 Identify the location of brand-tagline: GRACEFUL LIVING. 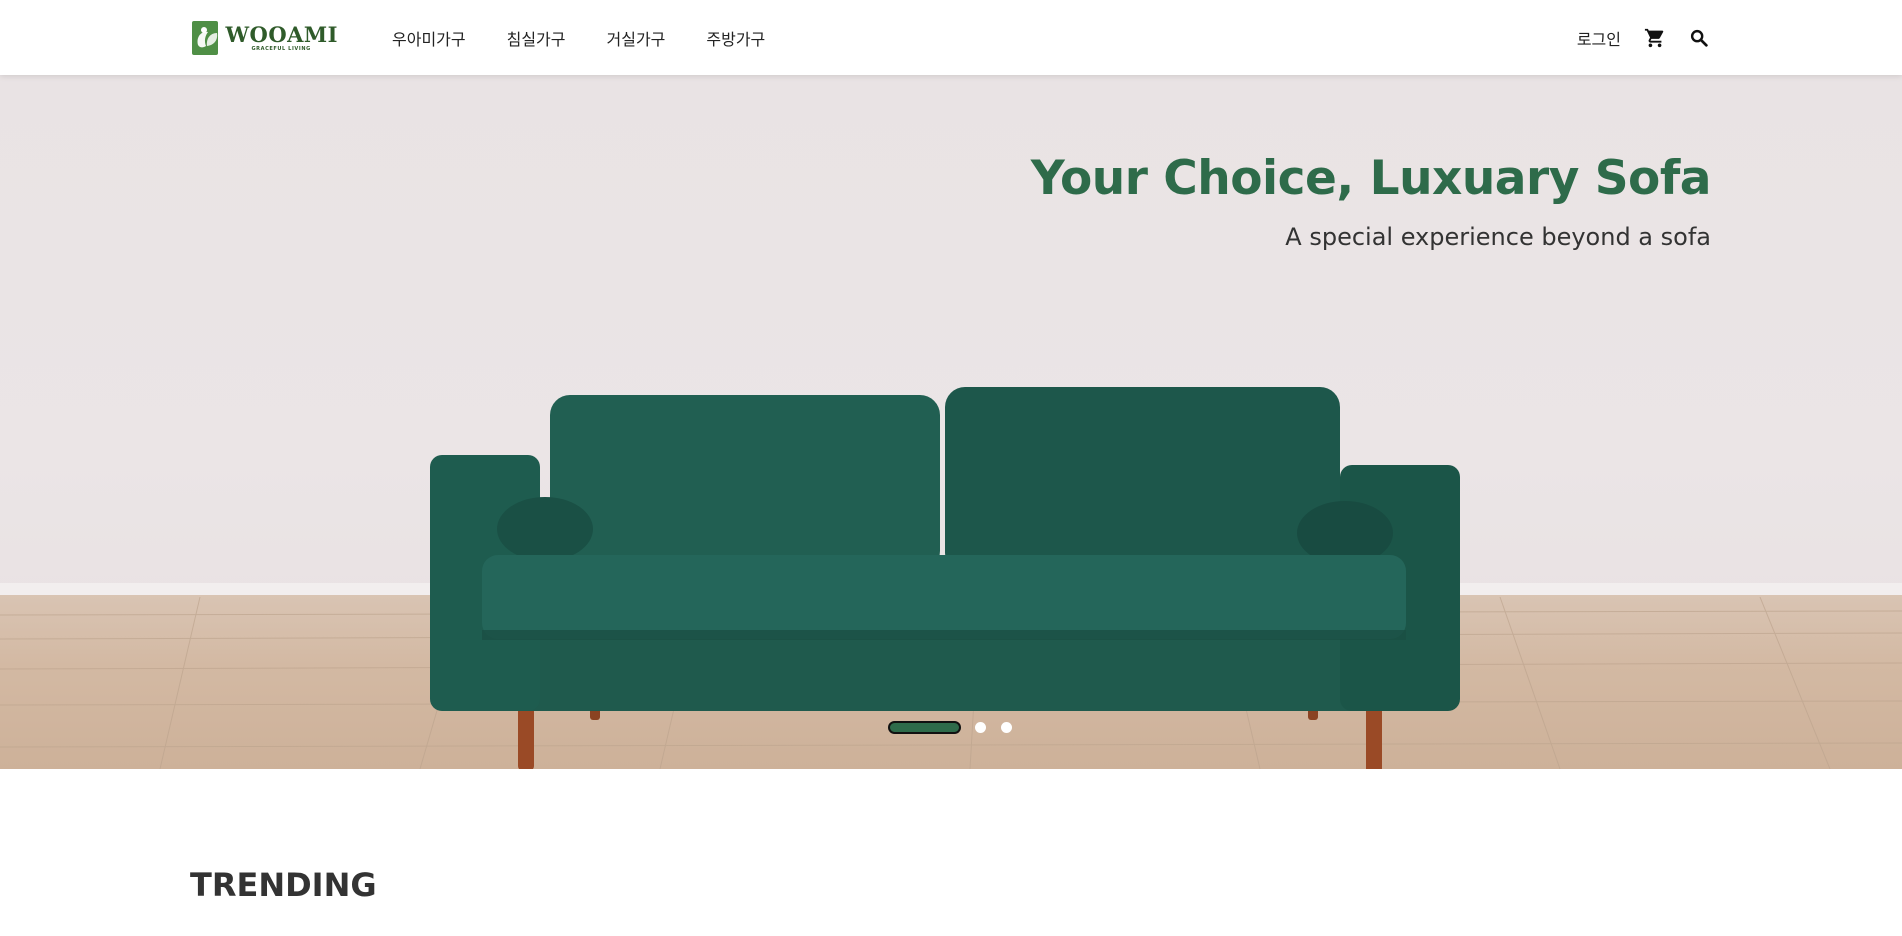
(281, 49).